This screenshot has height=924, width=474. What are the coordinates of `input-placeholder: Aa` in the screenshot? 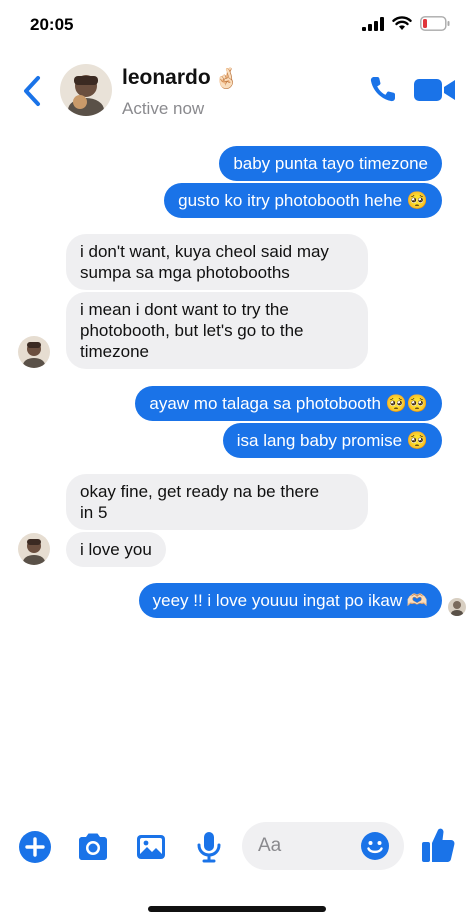 It's located at (270, 845).